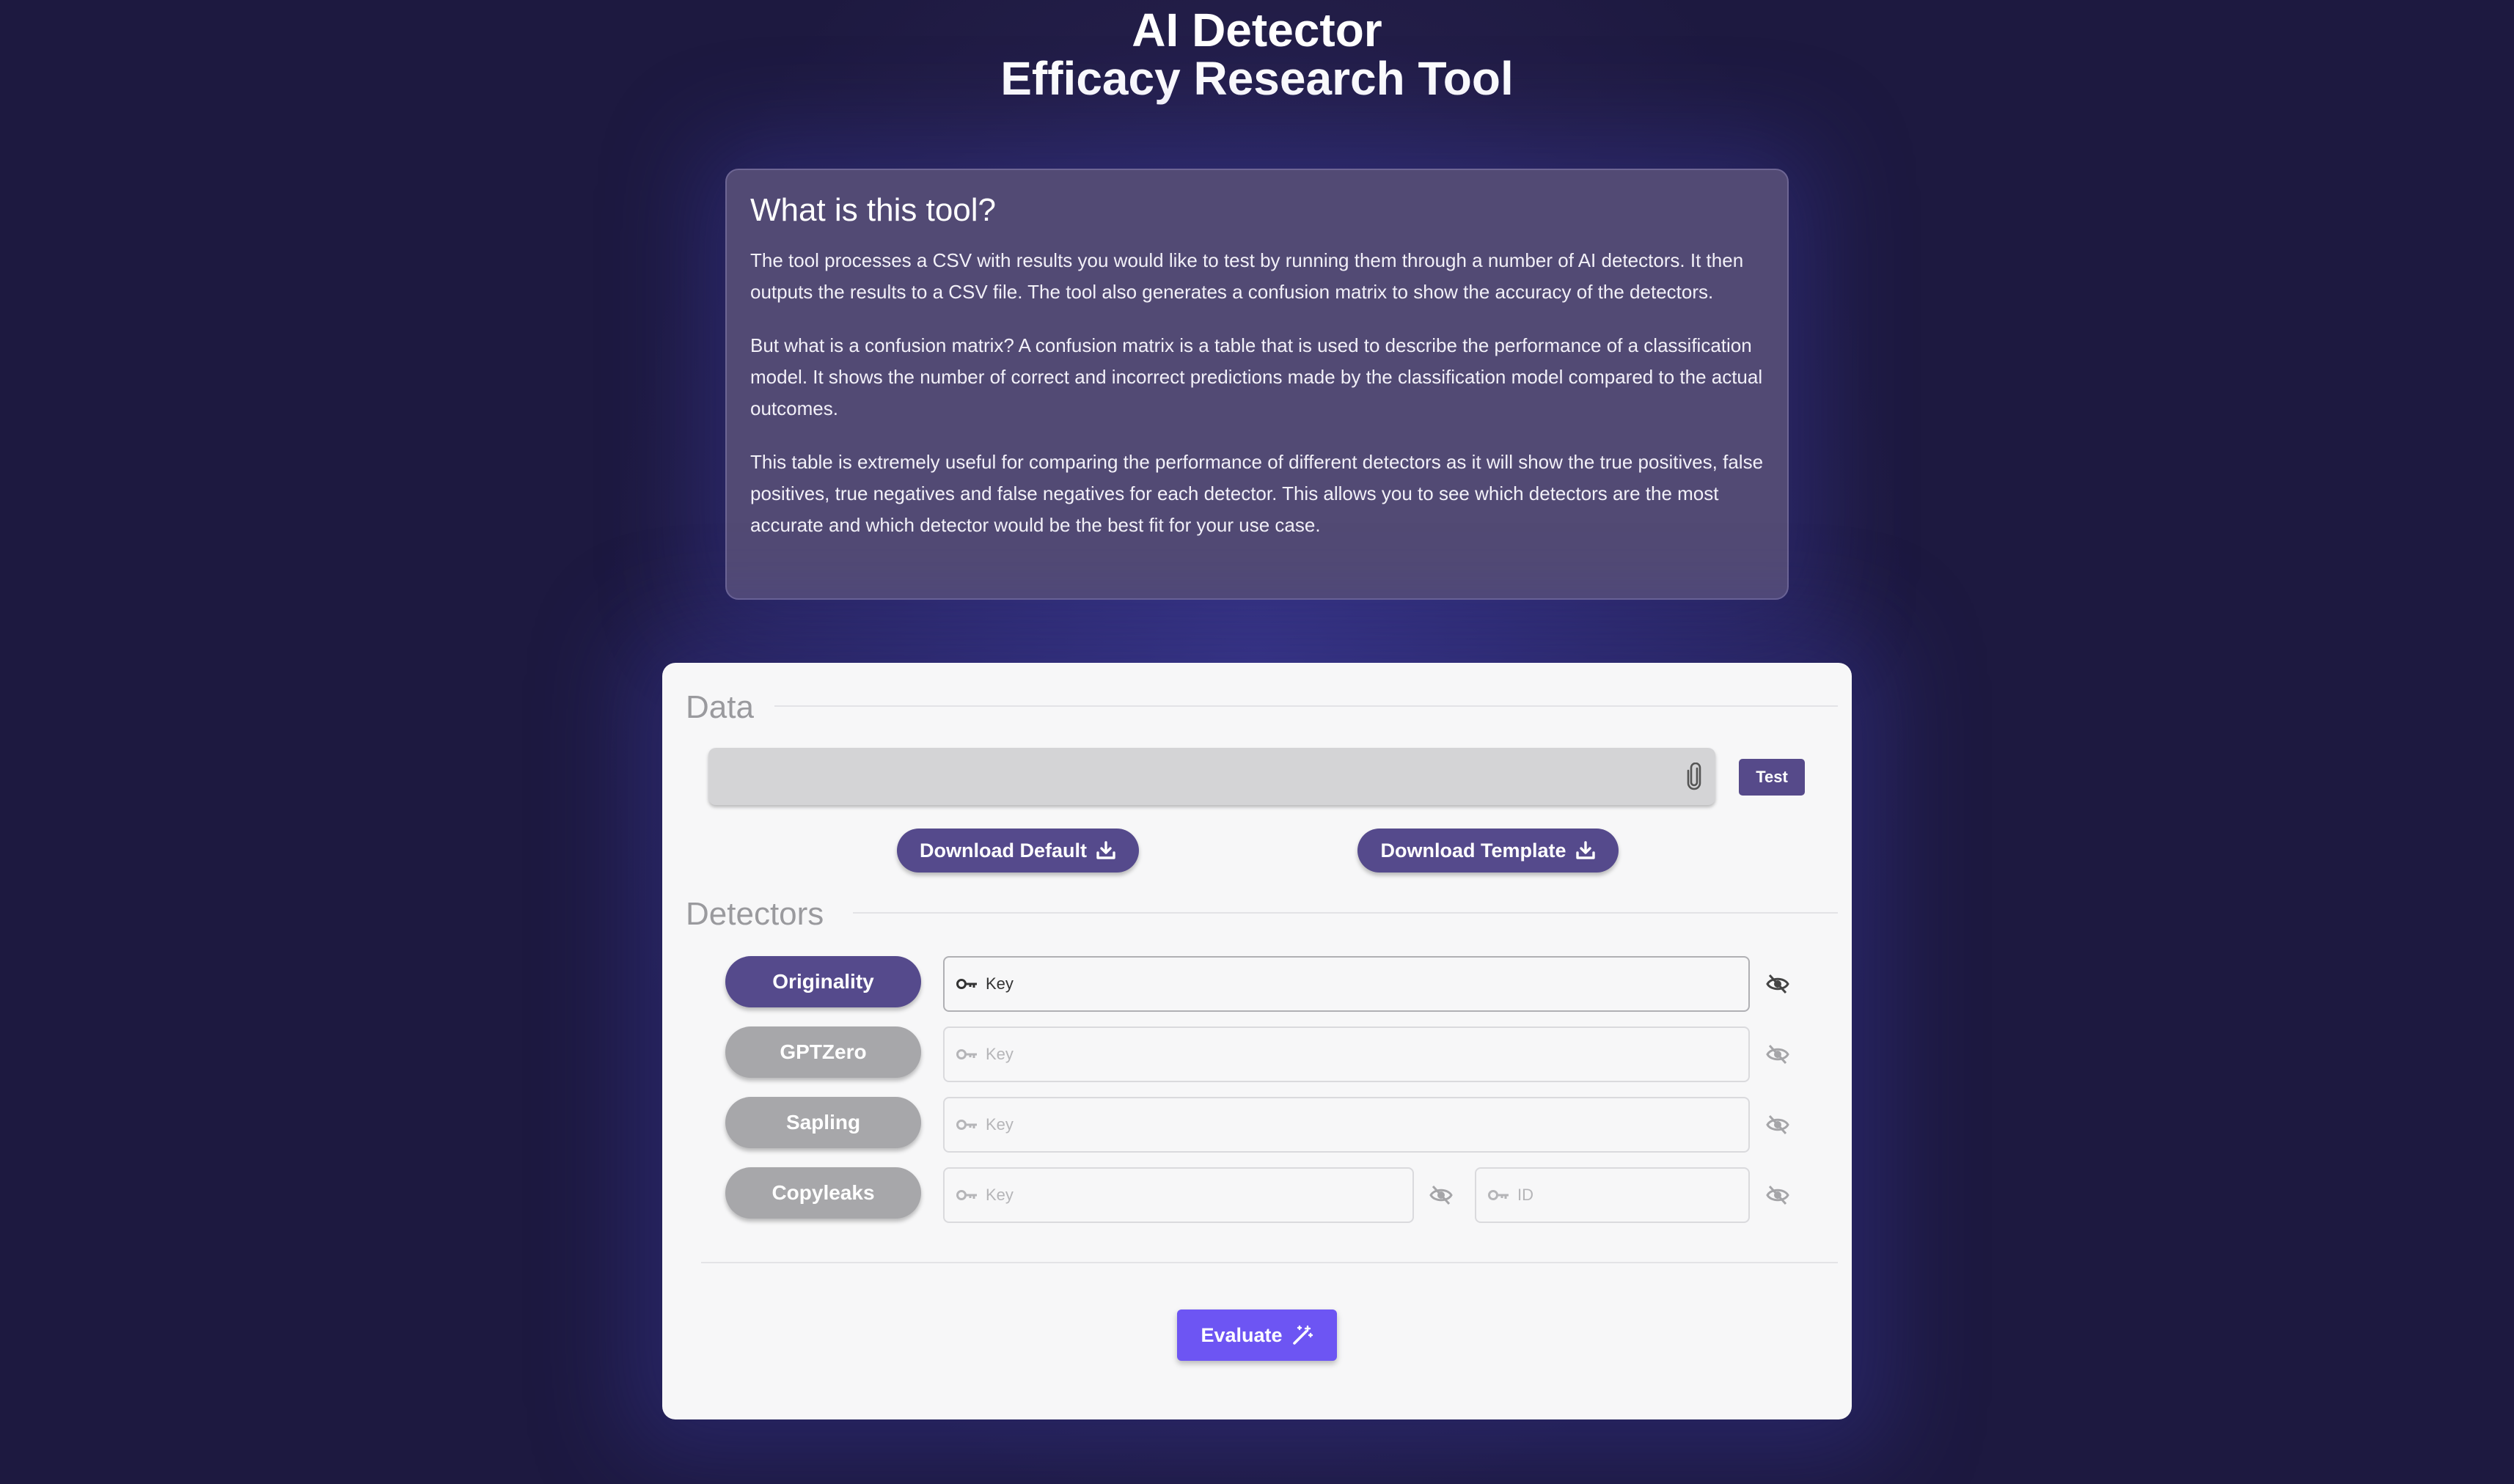 This screenshot has width=2514, height=1484. Describe the element at coordinates (1211, 776) in the screenshot. I see `csv-file-input` at that location.